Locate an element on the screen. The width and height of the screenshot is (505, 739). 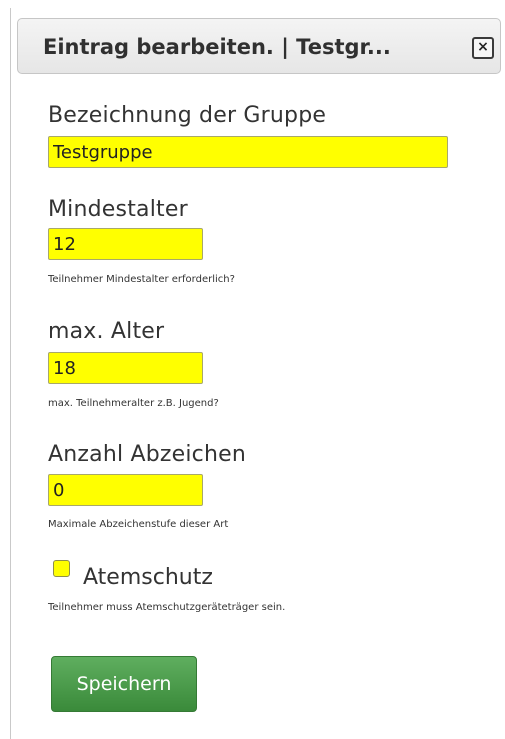
badge-count-help: Maximale Abzeichenstufe dieser Art is located at coordinates (138, 524).